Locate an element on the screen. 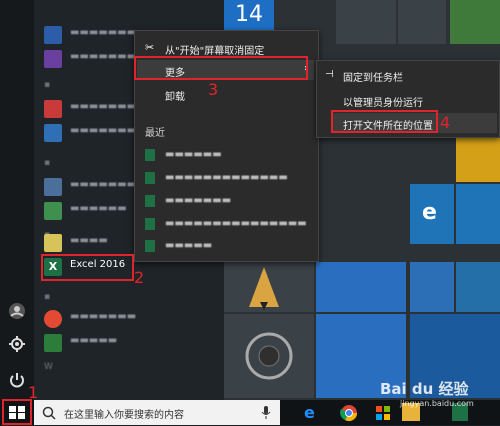  app-label-blurred: ▬▬▬▬▬ is located at coordinates (94, 340).